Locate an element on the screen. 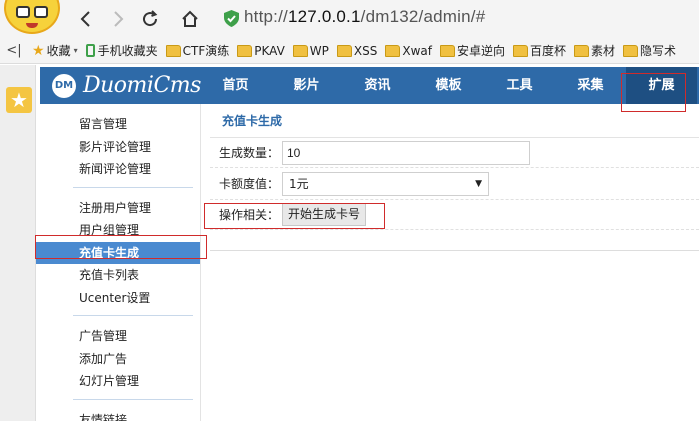 The image size is (699, 421). chevron-down-icon: ▼ is located at coordinates (478, 183).